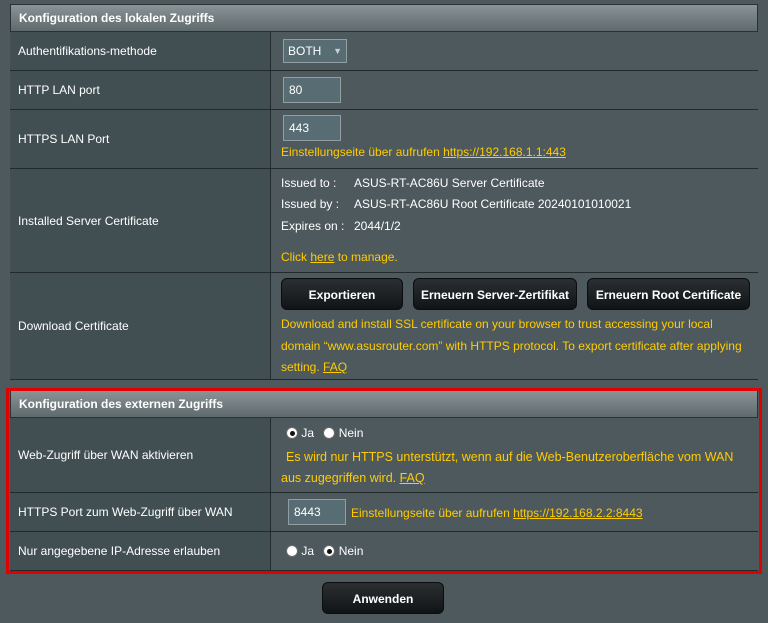 The height and width of the screenshot is (623, 768). Describe the element at coordinates (384, 51) in the screenshot. I see `auth-method-row: Authentifikations-methode BOTH ▼` at that location.